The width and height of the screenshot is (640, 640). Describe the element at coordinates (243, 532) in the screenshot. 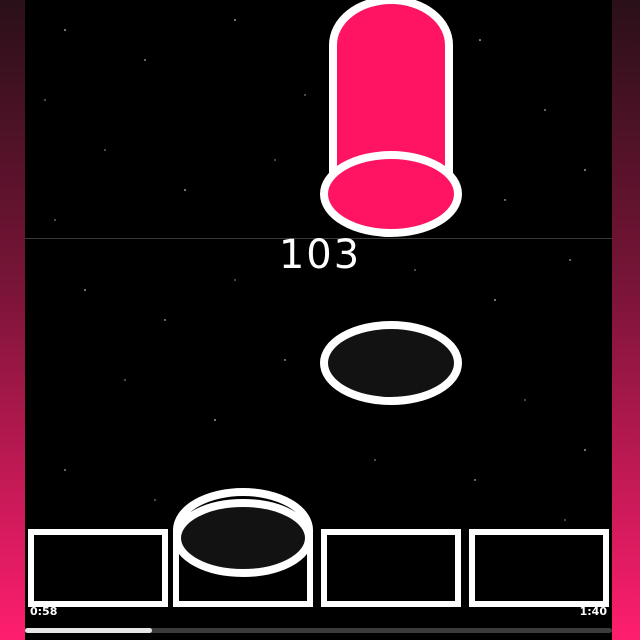

I see `landing-note` at that location.